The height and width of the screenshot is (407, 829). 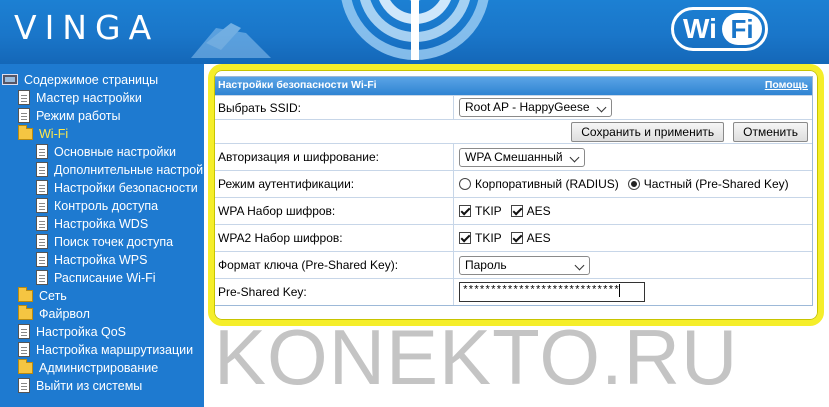 I want to click on sidebar-item-label: Файрвол, so click(x=64, y=314).